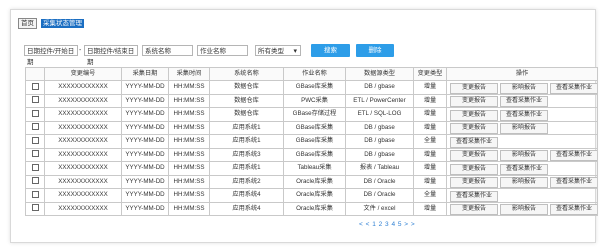  I want to click on type-select: 所有类型, so click(278, 51).